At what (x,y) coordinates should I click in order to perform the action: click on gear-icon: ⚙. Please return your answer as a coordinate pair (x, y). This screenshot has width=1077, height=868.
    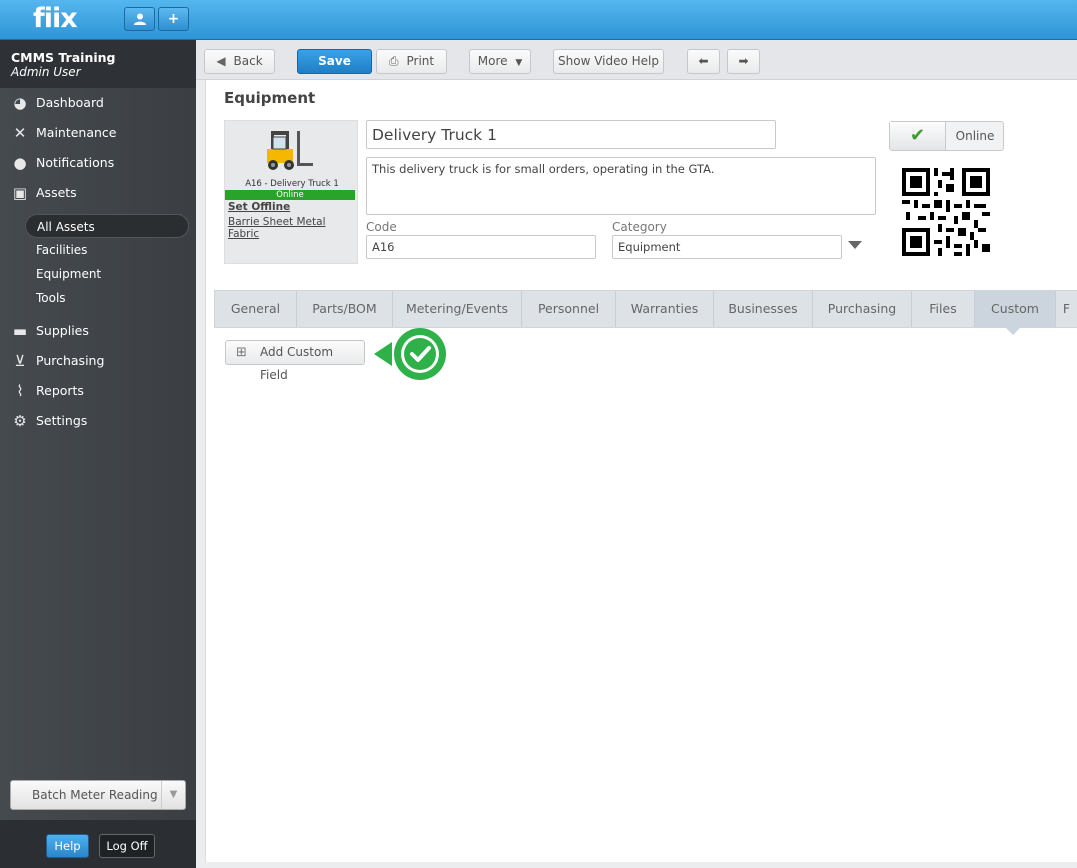
    Looking at the image, I should click on (20, 421).